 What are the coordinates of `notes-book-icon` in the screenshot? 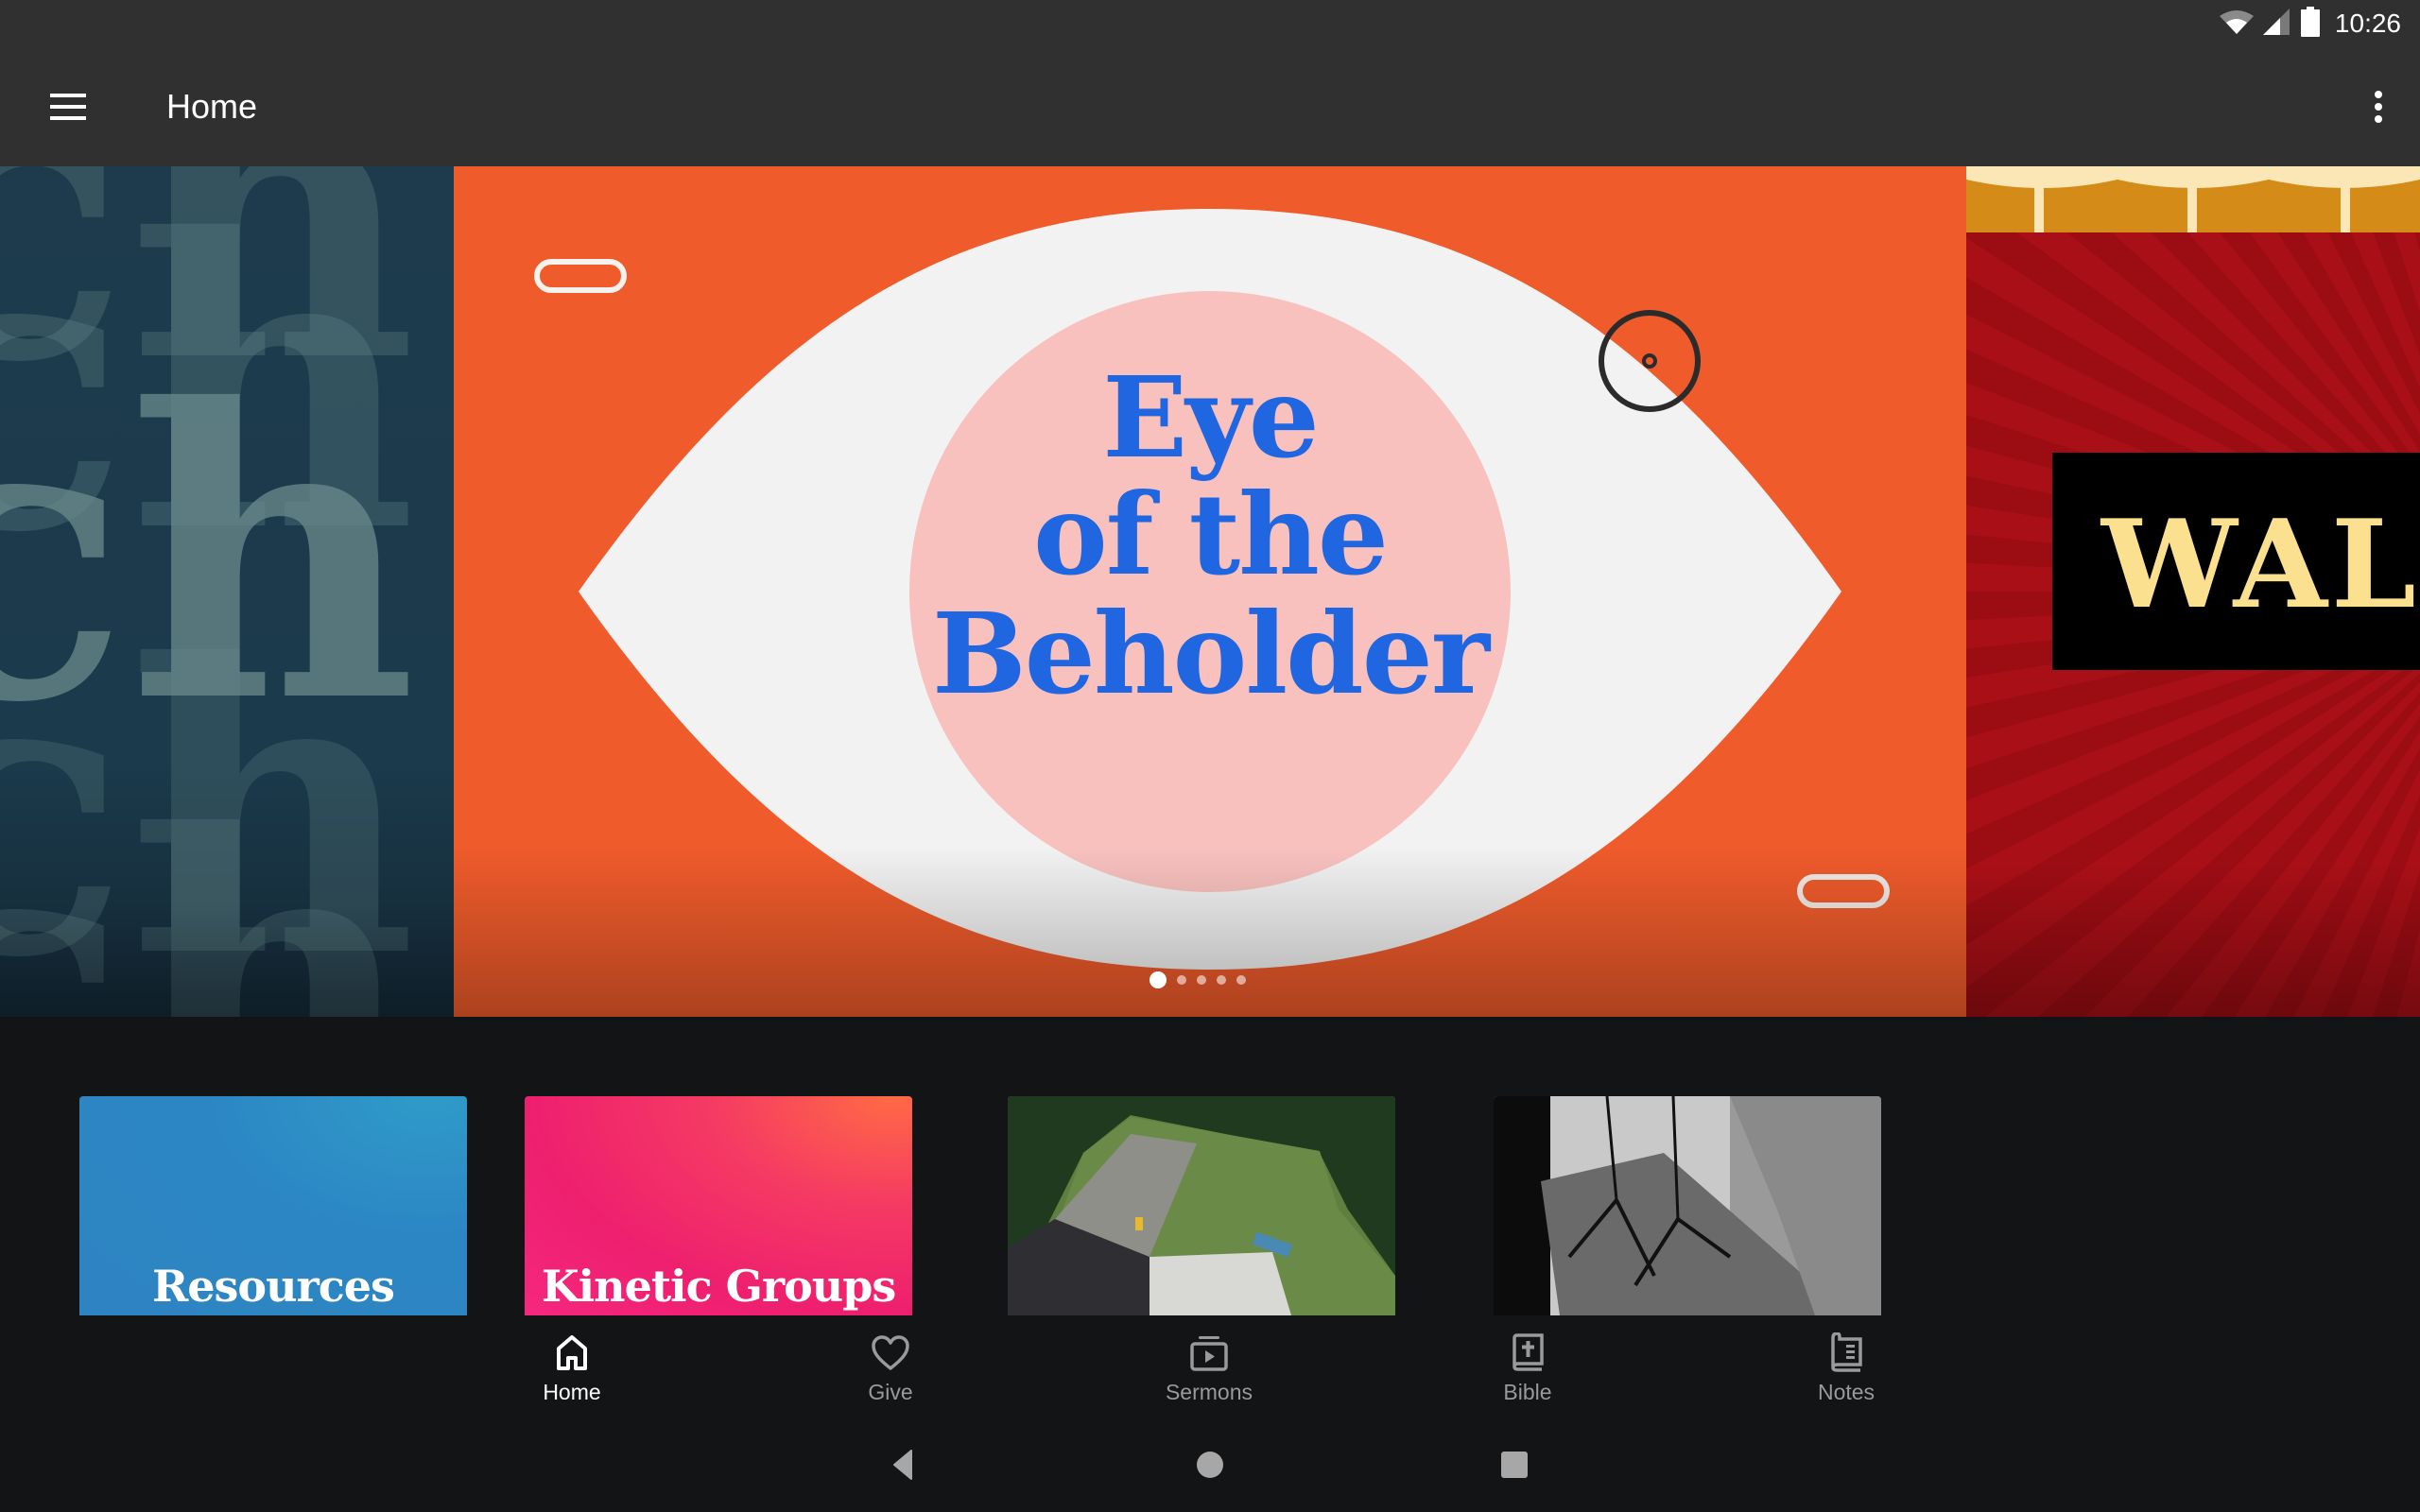 It's located at (1846, 1353).